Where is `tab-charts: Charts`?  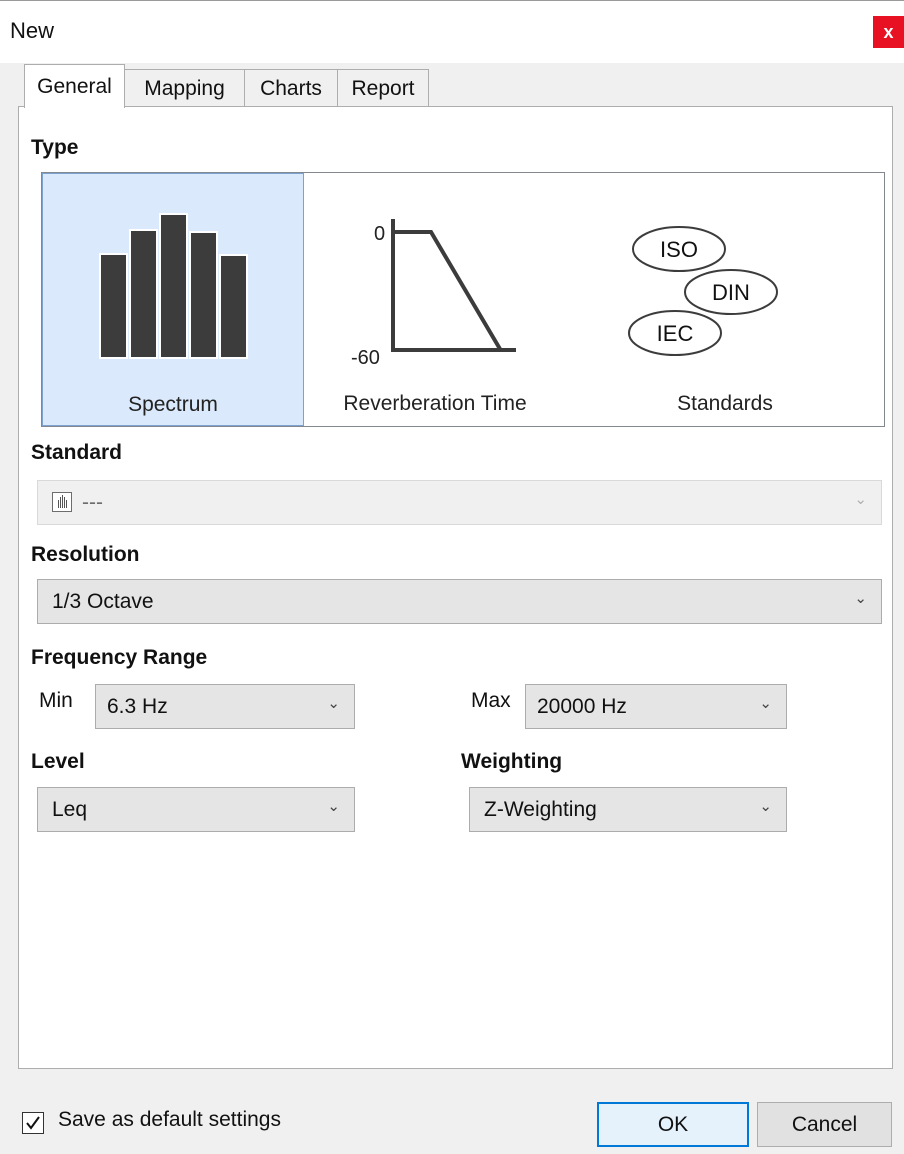
tab-charts: Charts is located at coordinates (291, 88).